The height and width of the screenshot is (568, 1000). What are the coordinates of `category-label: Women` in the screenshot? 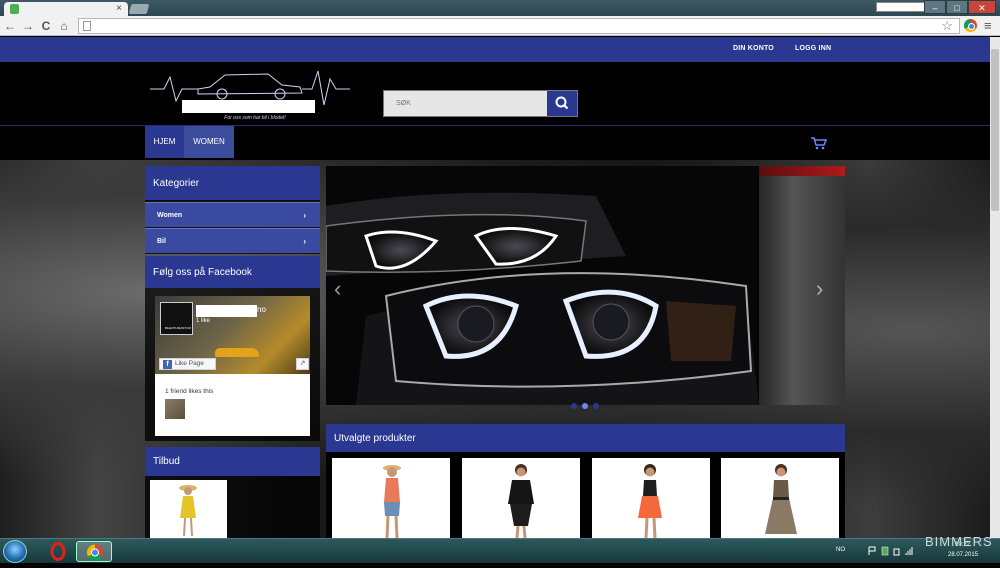 It's located at (170, 215).